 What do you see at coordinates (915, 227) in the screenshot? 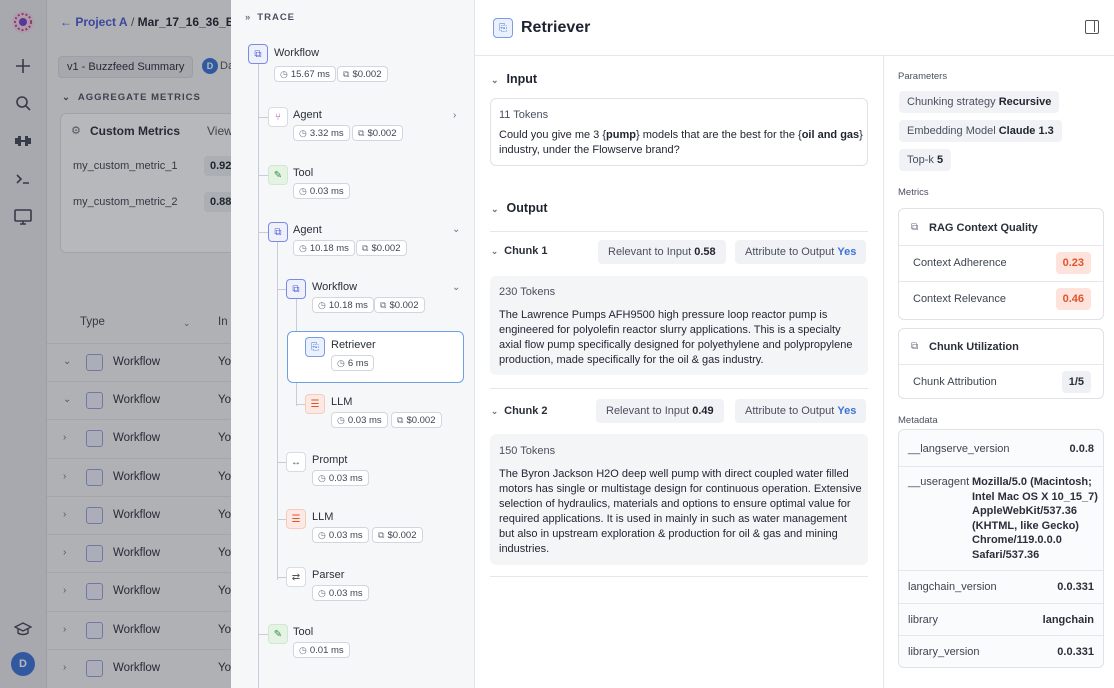
I see `metrics-icon: ⧉` at bounding box center [915, 227].